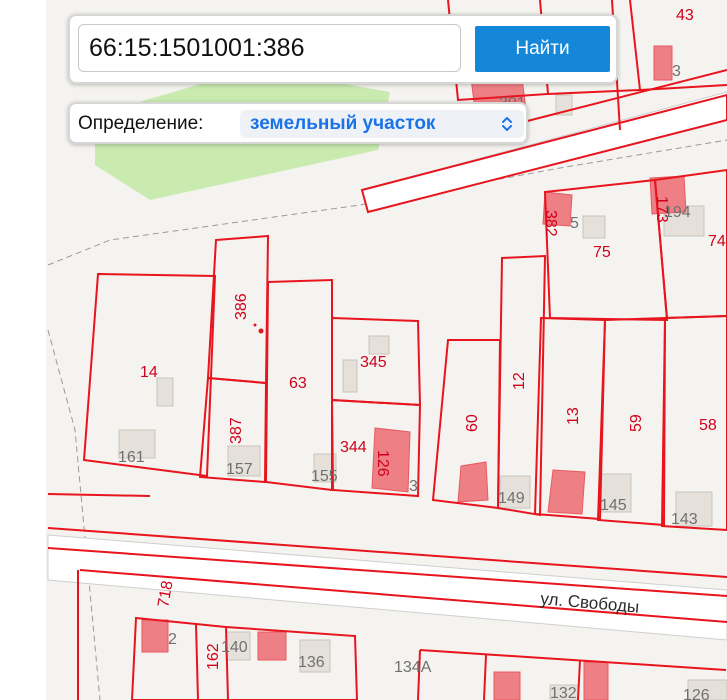 This screenshot has height=700, width=727. I want to click on plot-label: 74, so click(717, 241).